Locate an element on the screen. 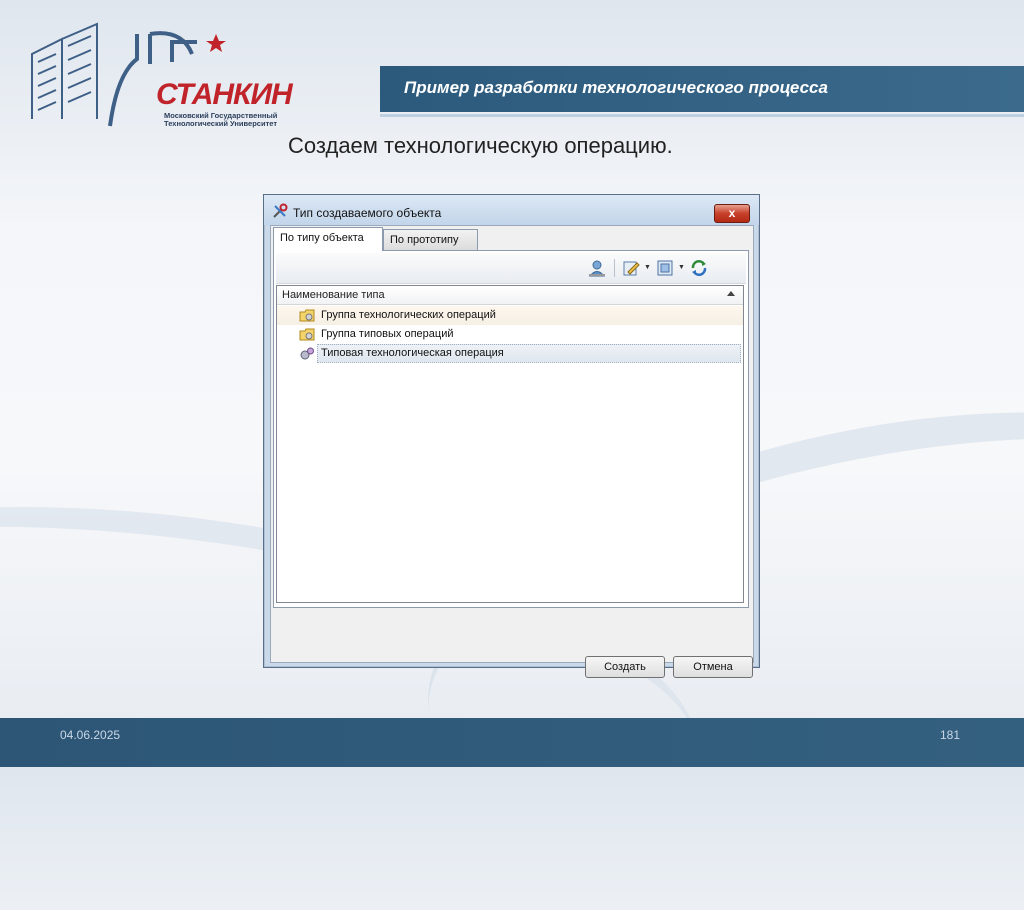  dialog-titlebar: Тип создаваемого объекта x is located at coordinates (511, 210).